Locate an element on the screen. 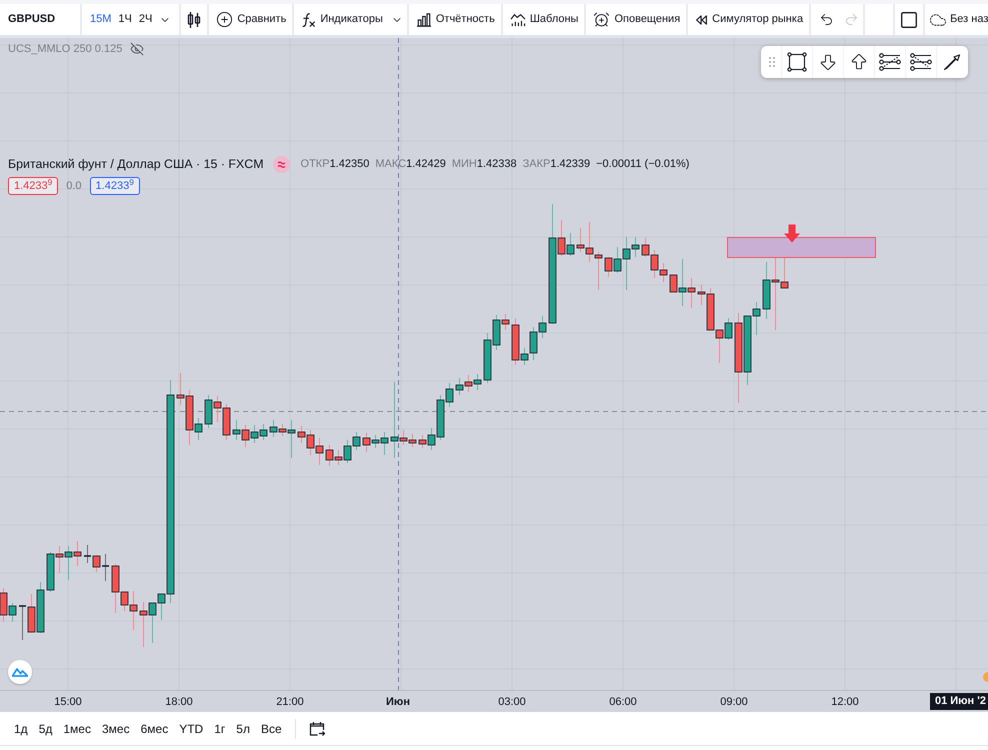  alarm-clock-plus-icon is located at coordinates (601, 19).